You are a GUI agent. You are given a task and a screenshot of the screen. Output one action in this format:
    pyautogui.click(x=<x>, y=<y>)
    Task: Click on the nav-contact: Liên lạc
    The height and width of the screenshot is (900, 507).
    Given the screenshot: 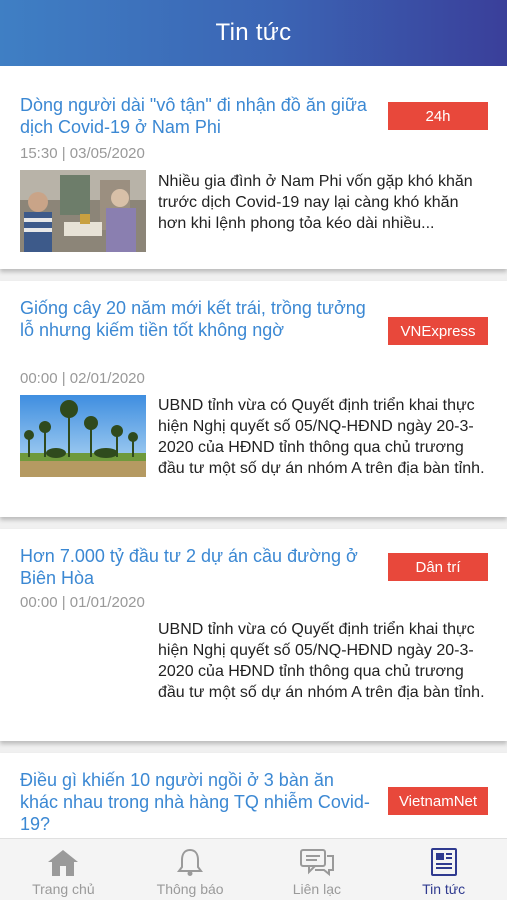 What is the action you would take?
    pyautogui.click(x=317, y=869)
    